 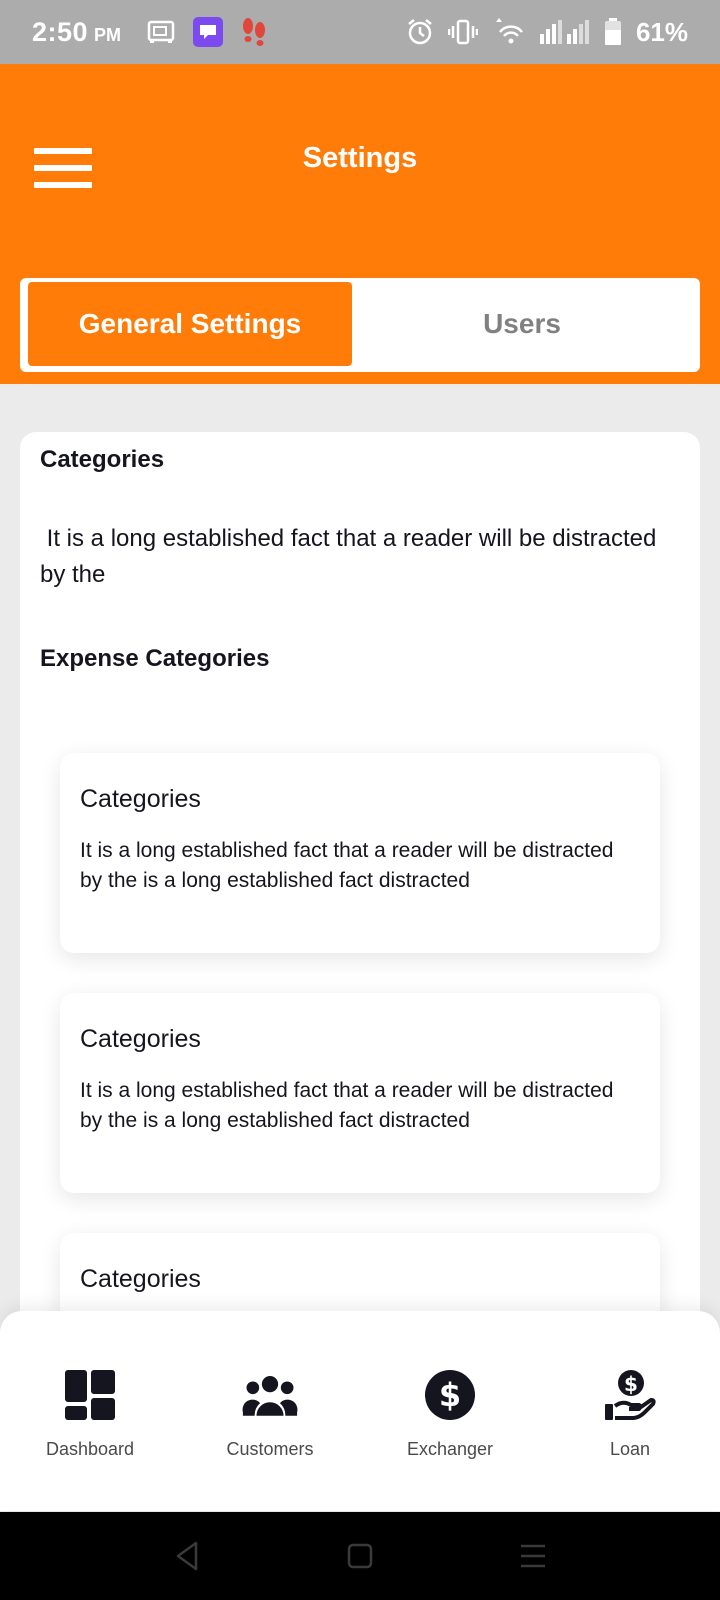 I want to click on cash-register-icon, so click(x=161, y=32).